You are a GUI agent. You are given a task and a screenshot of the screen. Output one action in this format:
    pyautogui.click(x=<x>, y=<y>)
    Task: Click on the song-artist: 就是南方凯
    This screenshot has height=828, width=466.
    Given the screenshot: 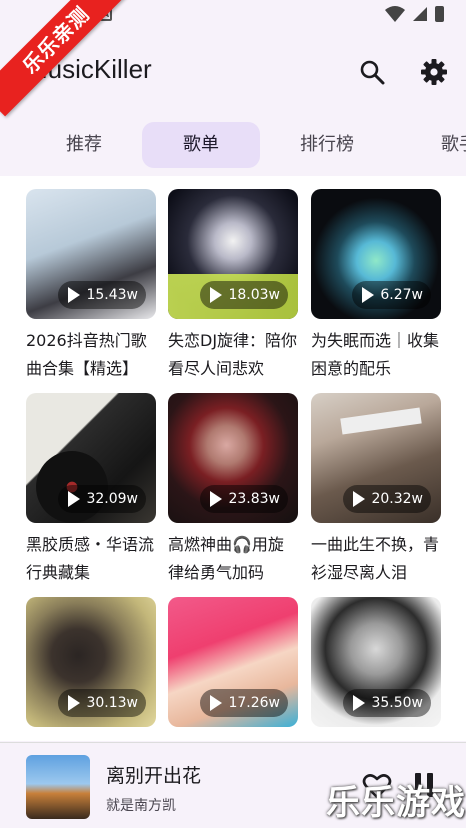 What is the action you would take?
    pyautogui.click(x=141, y=806)
    